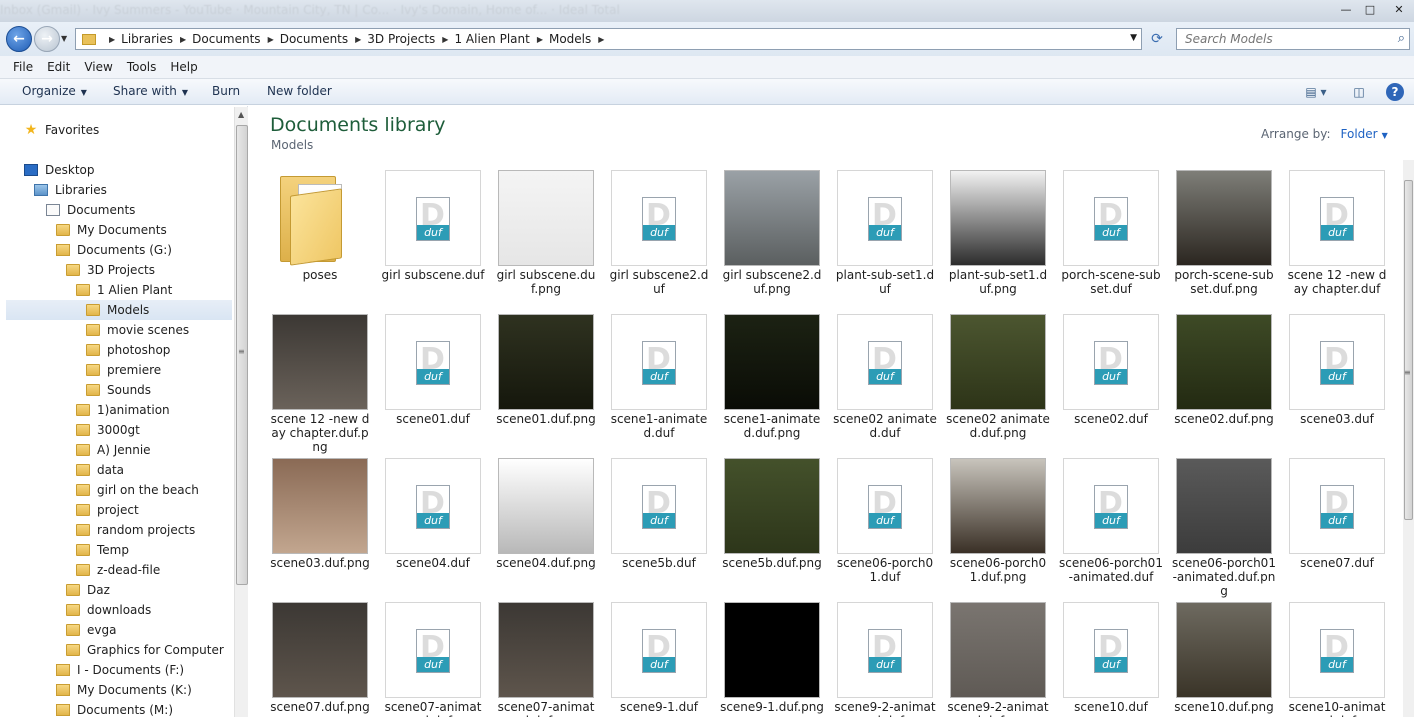  Describe the element at coordinates (145, 650) in the screenshot. I see `sidebar-item-graphics-for-computer: Graphics for Computer` at that location.